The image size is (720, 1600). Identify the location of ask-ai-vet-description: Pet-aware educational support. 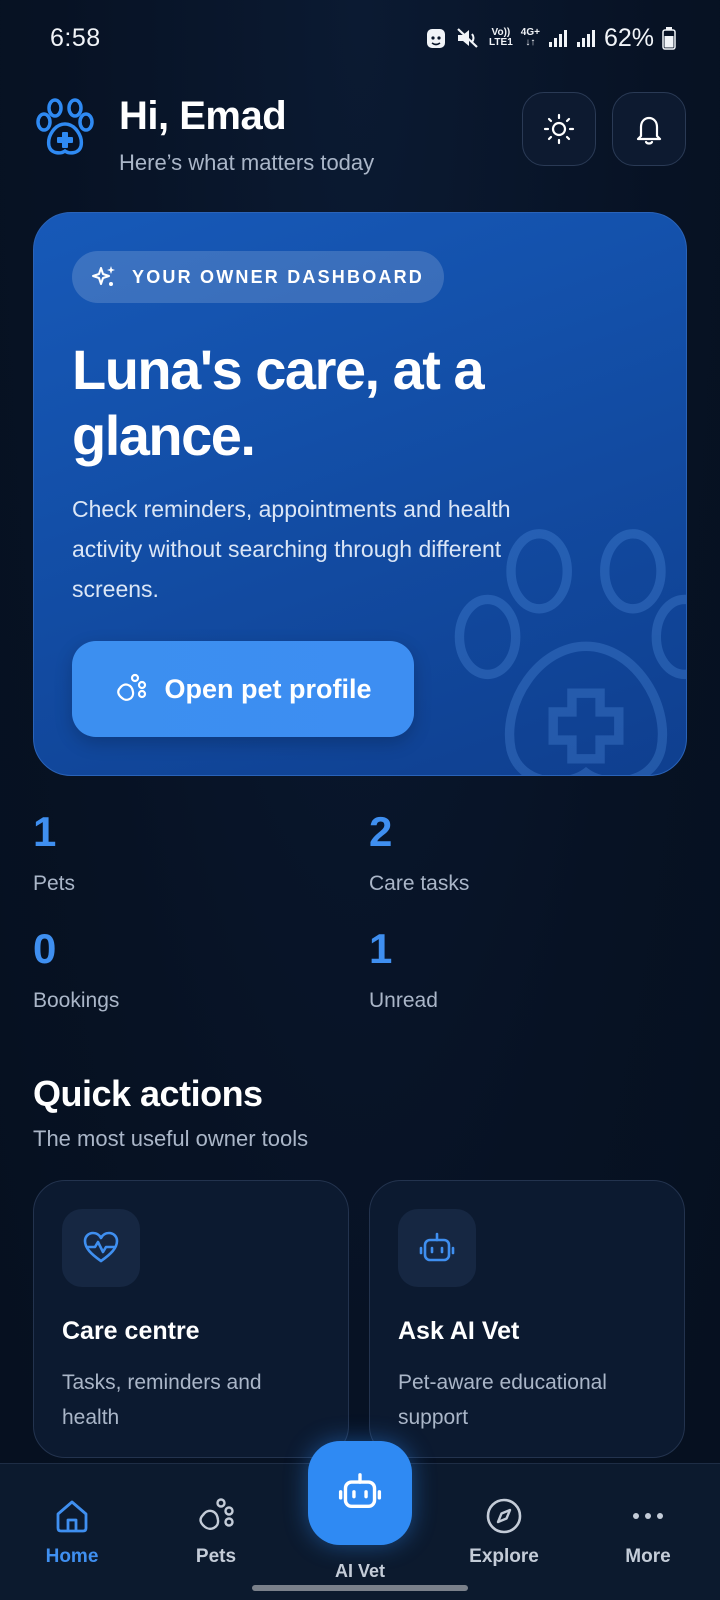
(502, 1400).